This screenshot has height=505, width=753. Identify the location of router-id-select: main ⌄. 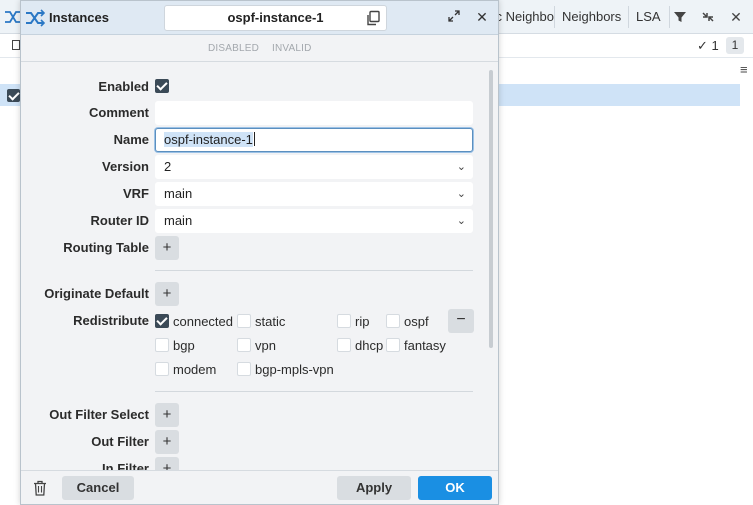
(314, 221).